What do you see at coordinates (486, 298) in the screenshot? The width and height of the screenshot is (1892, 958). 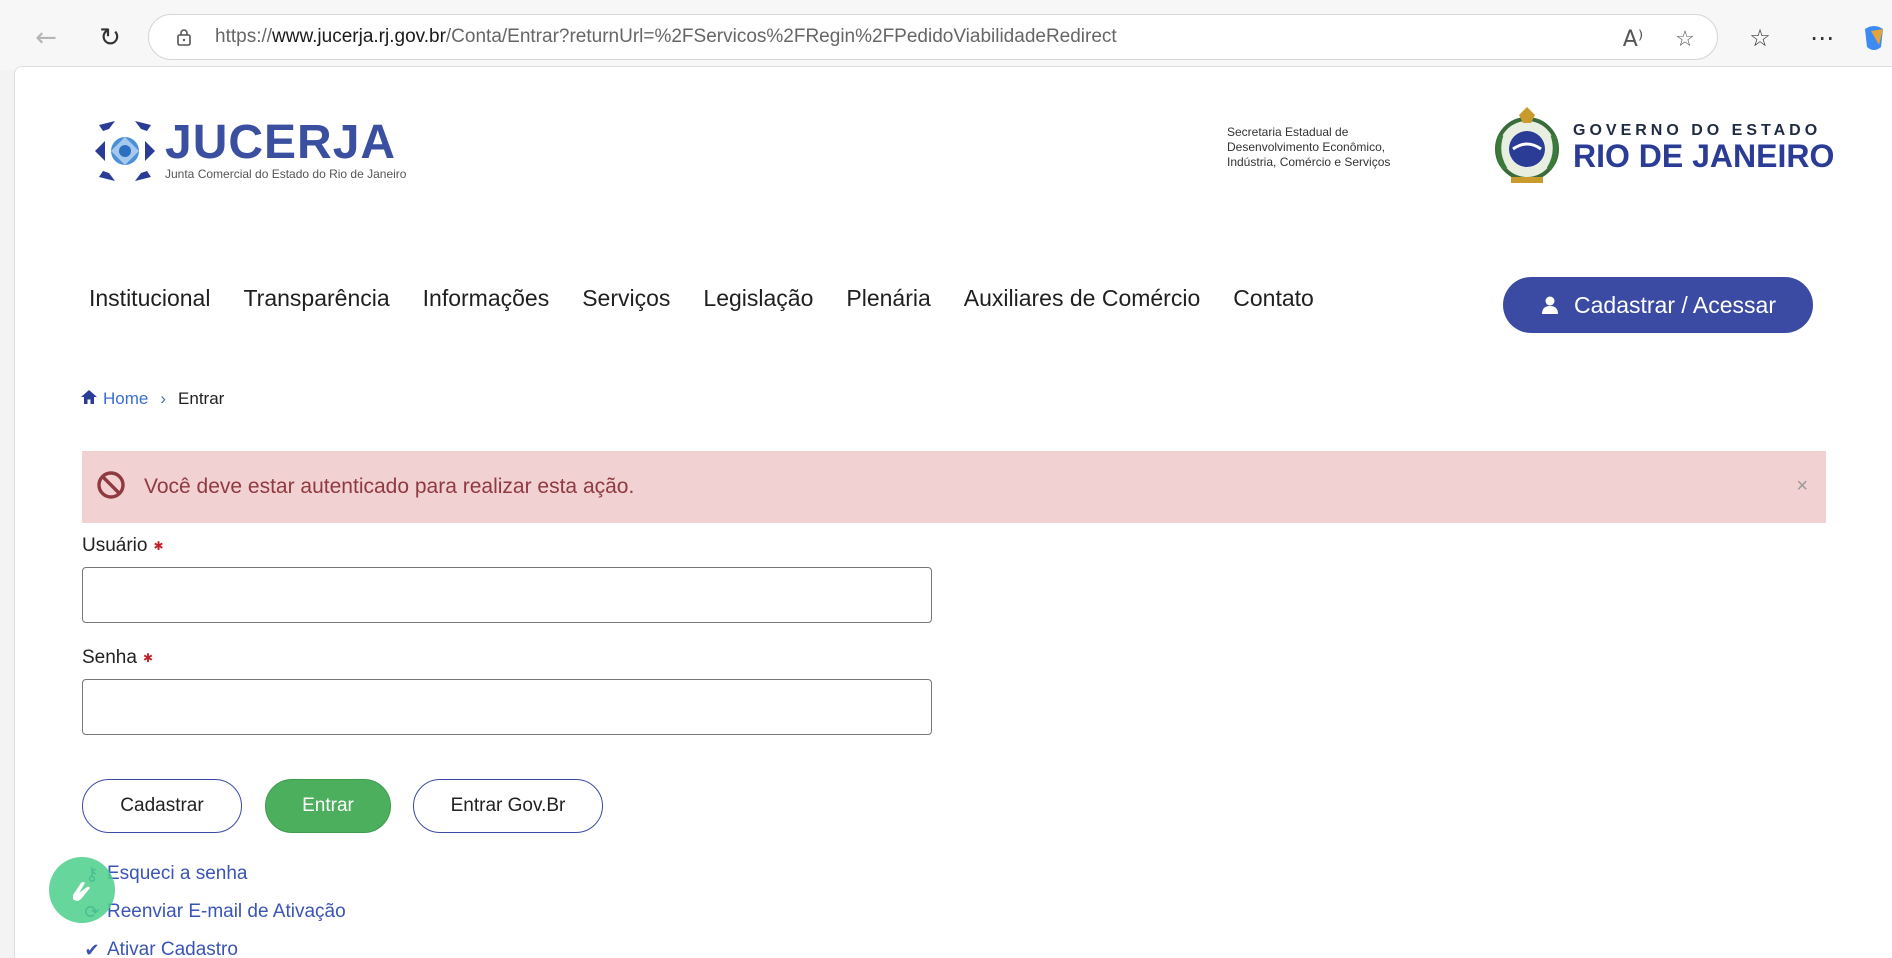 I see `menu-item-informacoes: Informações` at bounding box center [486, 298].